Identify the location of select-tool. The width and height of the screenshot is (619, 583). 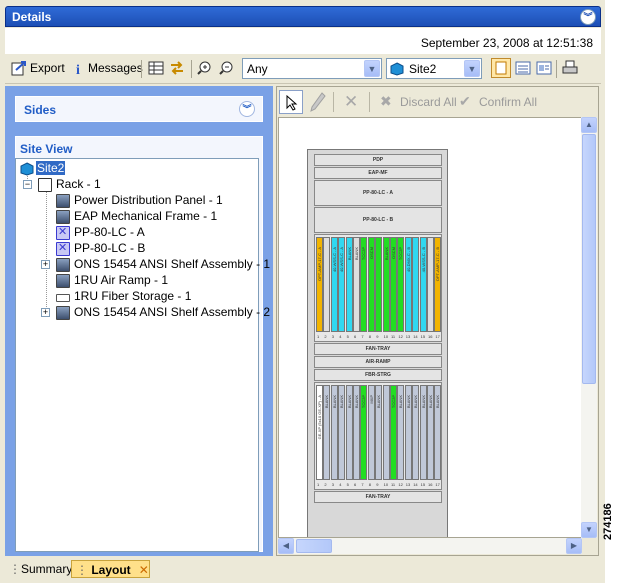
(291, 102).